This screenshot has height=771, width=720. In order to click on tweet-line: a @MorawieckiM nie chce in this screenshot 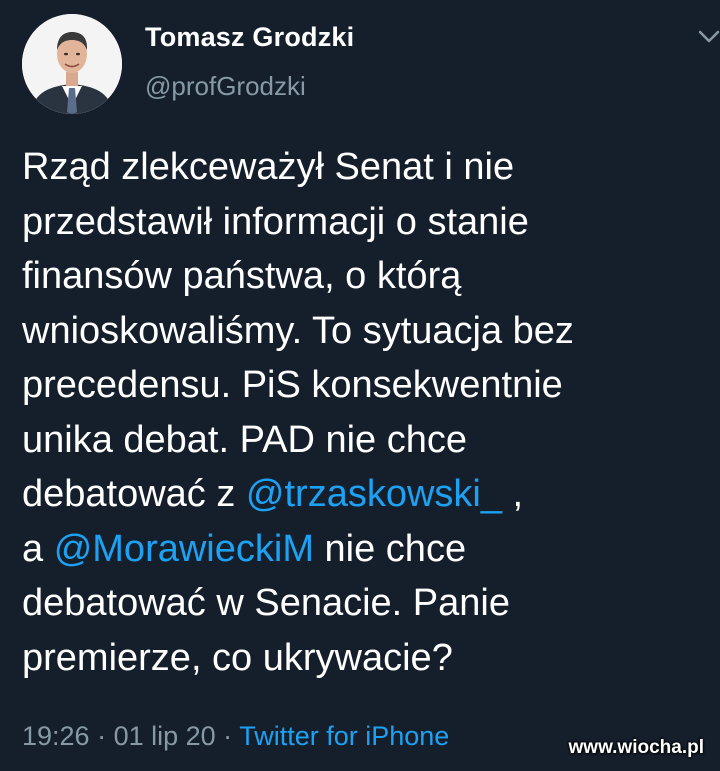, I will do `click(367, 549)`.